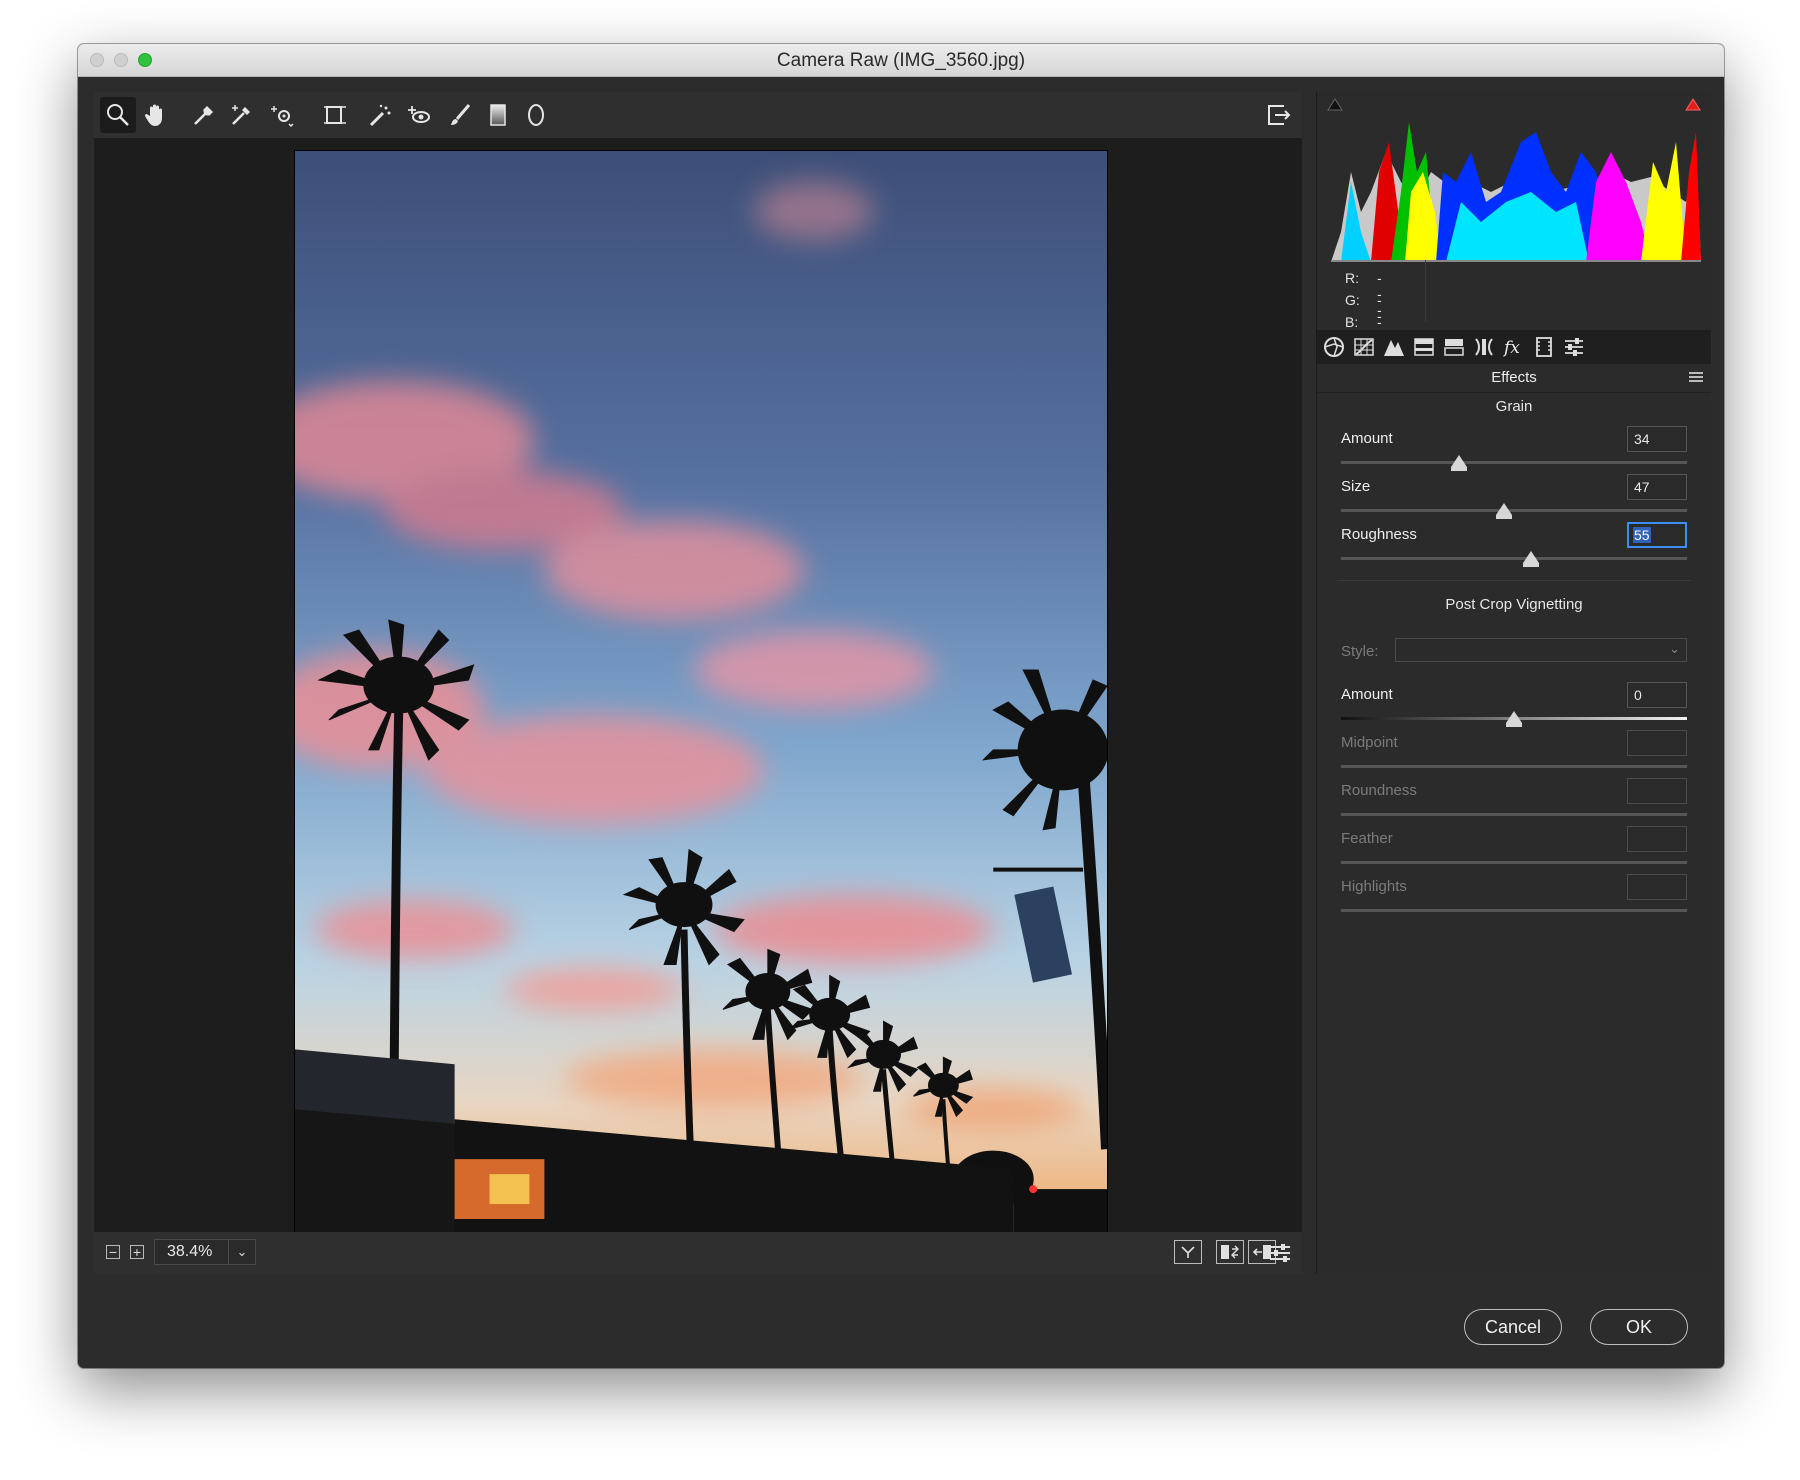 This screenshot has height=1480, width=1800. What do you see at coordinates (380, 115) in the screenshot?
I see `spot-removal-icon` at bounding box center [380, 115].